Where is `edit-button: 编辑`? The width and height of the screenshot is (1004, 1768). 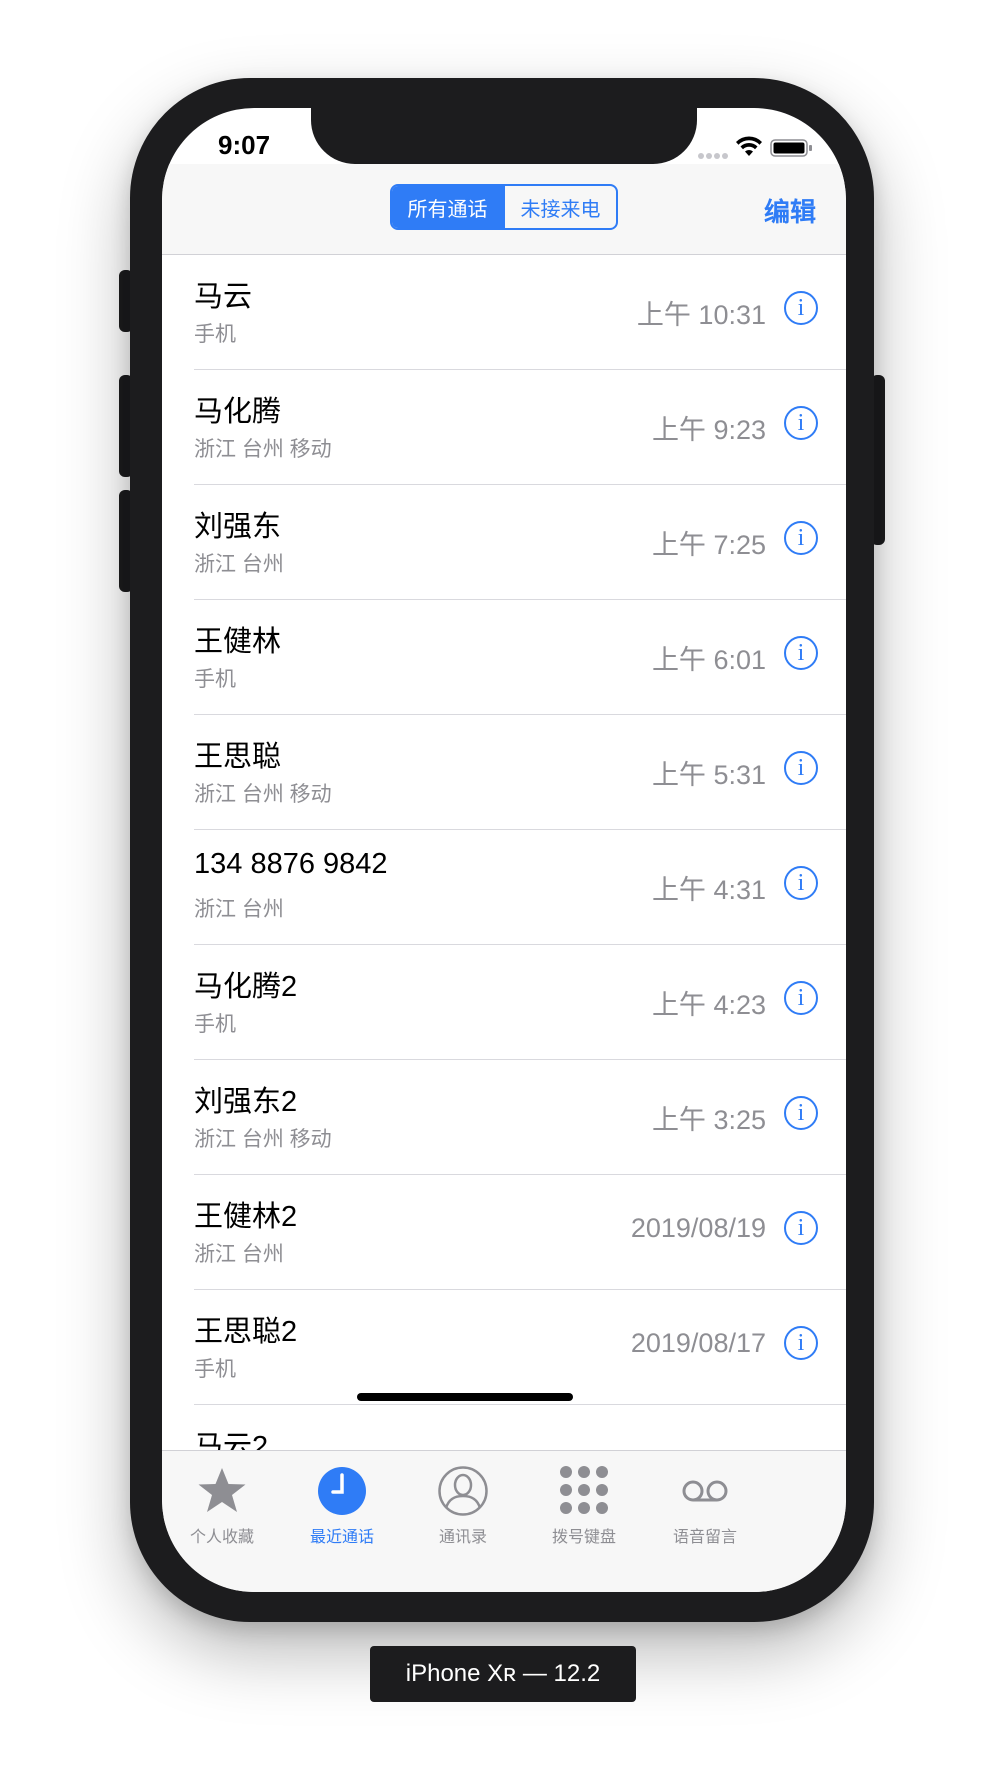
edit-button: 编辑 is located at coordinates (790, 210).